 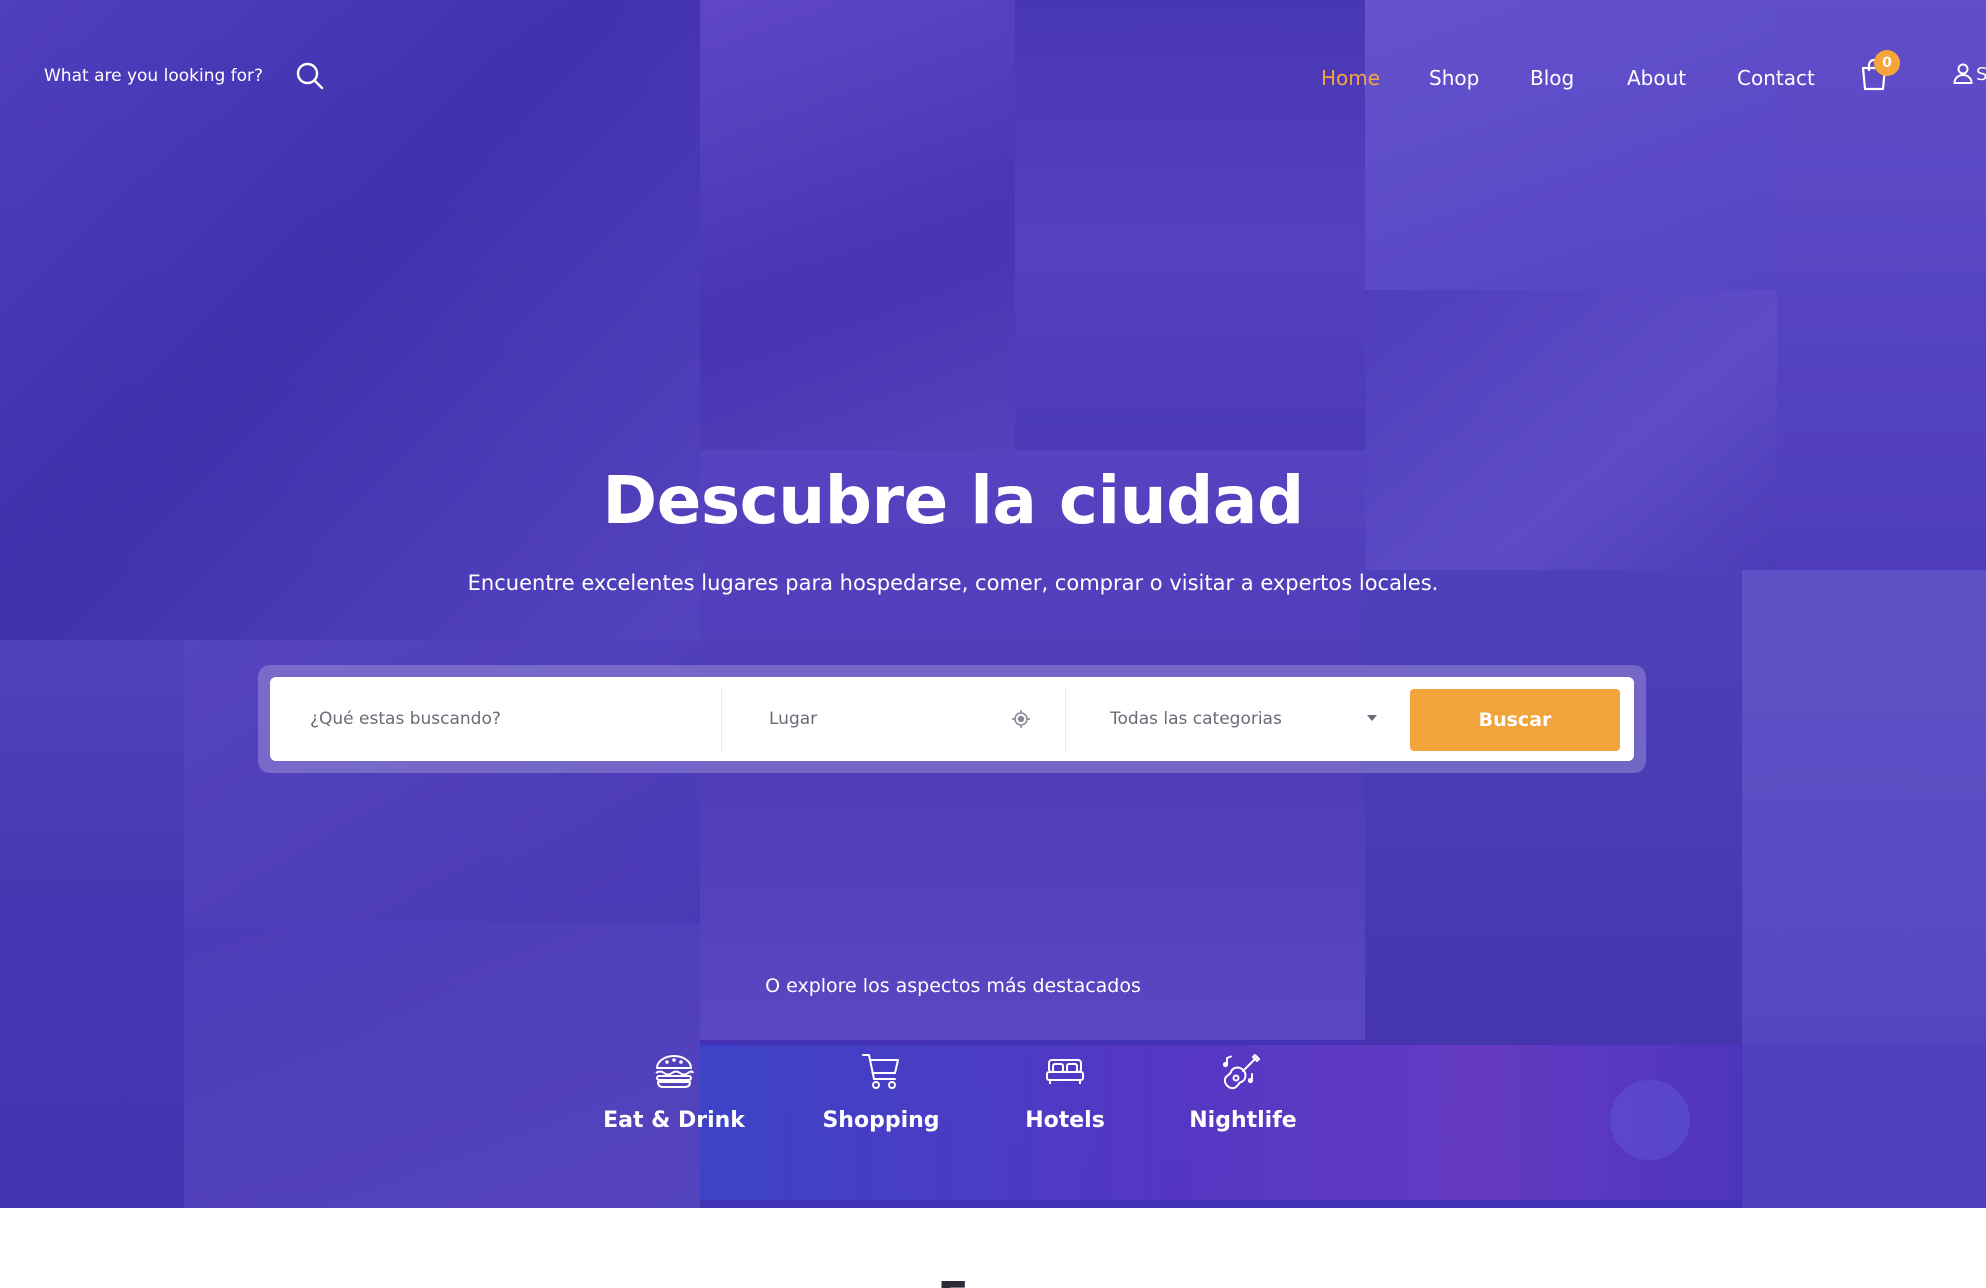 What do you see at coordinates (1021, 719) in the screenshot?
I see `locate-icon` at bounding box center [1021, 719].